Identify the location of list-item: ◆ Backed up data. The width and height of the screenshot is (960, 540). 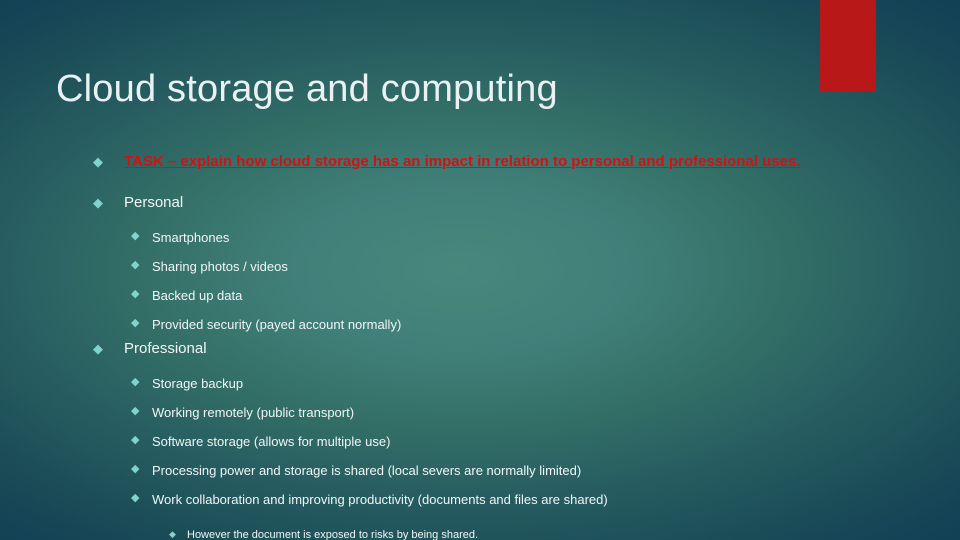
(480, 298).